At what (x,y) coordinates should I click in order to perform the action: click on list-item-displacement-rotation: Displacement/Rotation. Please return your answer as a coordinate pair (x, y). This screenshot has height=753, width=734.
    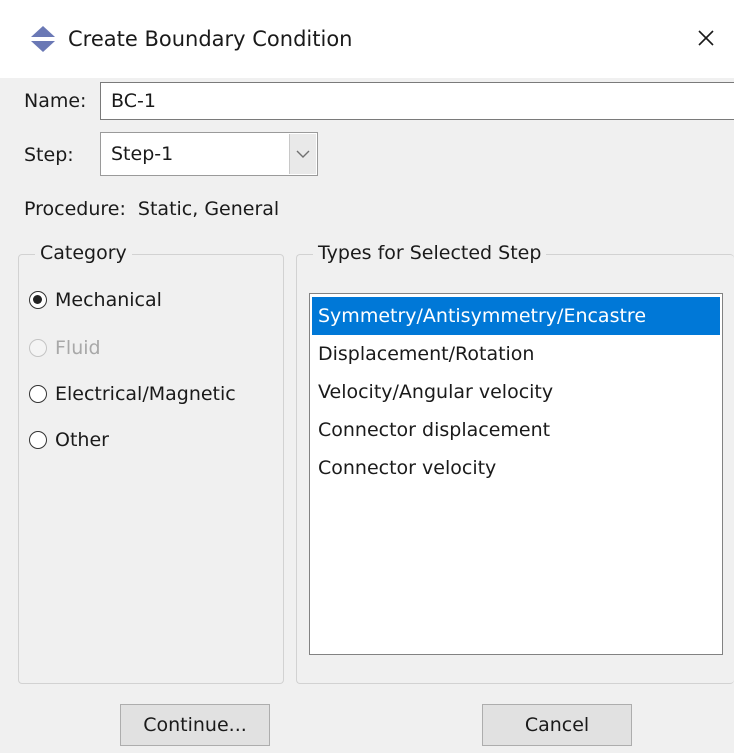
    Looking at the image, I should click on (516, 354).